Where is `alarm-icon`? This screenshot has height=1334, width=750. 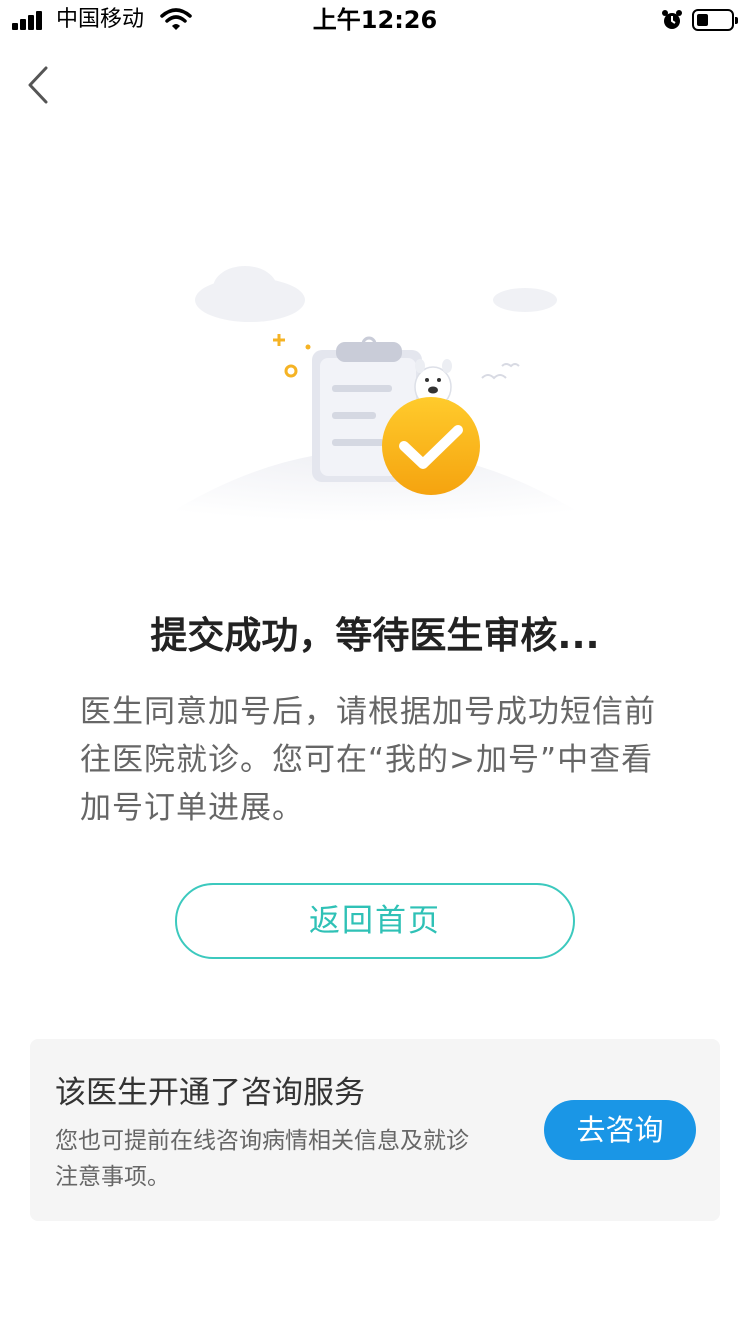
alarm-icon is located at coordinates (672, 19).